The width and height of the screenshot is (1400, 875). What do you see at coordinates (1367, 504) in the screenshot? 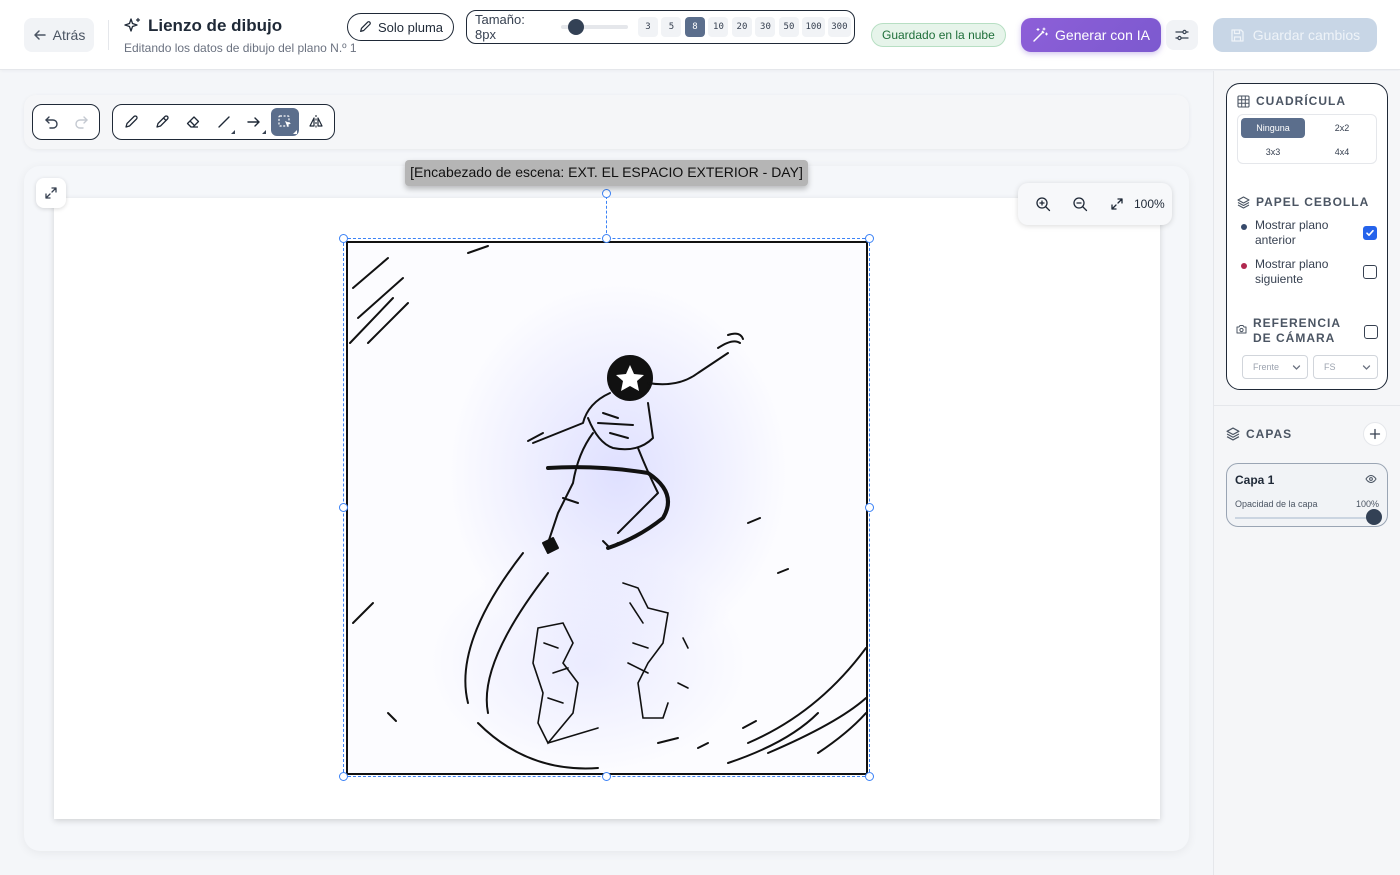
I see `layer-opacity-value: 100%` at bounding box center [1367, 504].